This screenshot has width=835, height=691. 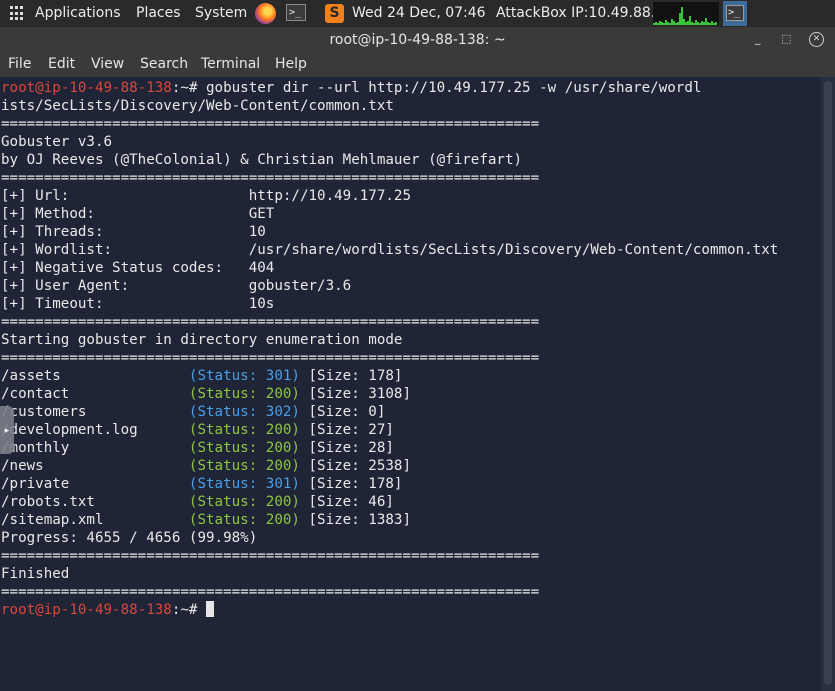 What do you see at coordinates (95, 412) in the screenshot?
I see `result-path: /customers` at bounding box center [95, 412].